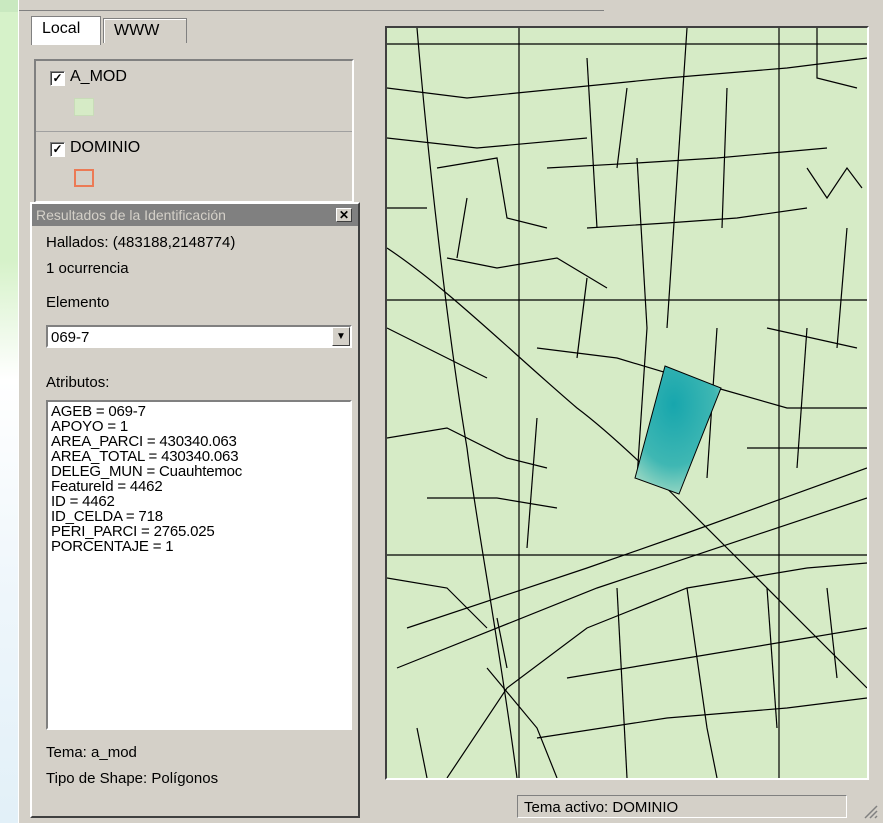 This screenshot has height=823, width=883. Describe the element at coordinates (147, 471) in the screenshot. I see `attribute-row: DELEG_MUN = Cuauhtemoc` at that location.